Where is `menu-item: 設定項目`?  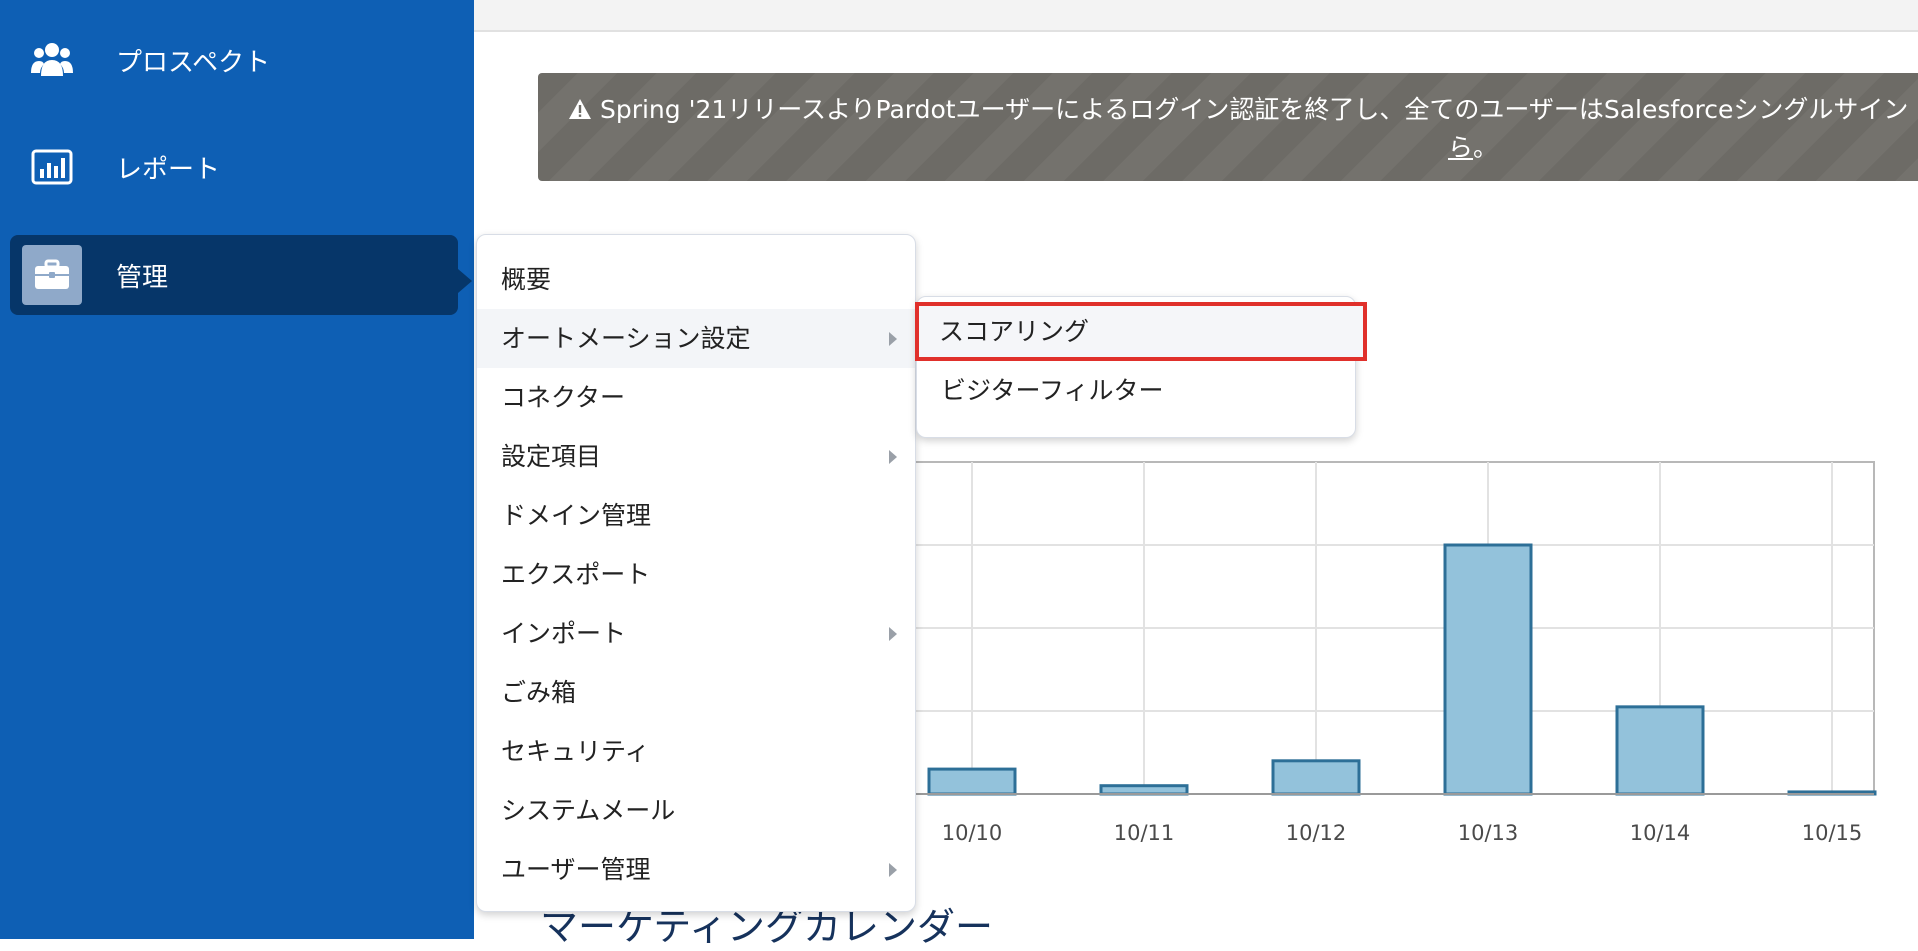 menu-item: 設定項目 is located at coordinates (696, 456).